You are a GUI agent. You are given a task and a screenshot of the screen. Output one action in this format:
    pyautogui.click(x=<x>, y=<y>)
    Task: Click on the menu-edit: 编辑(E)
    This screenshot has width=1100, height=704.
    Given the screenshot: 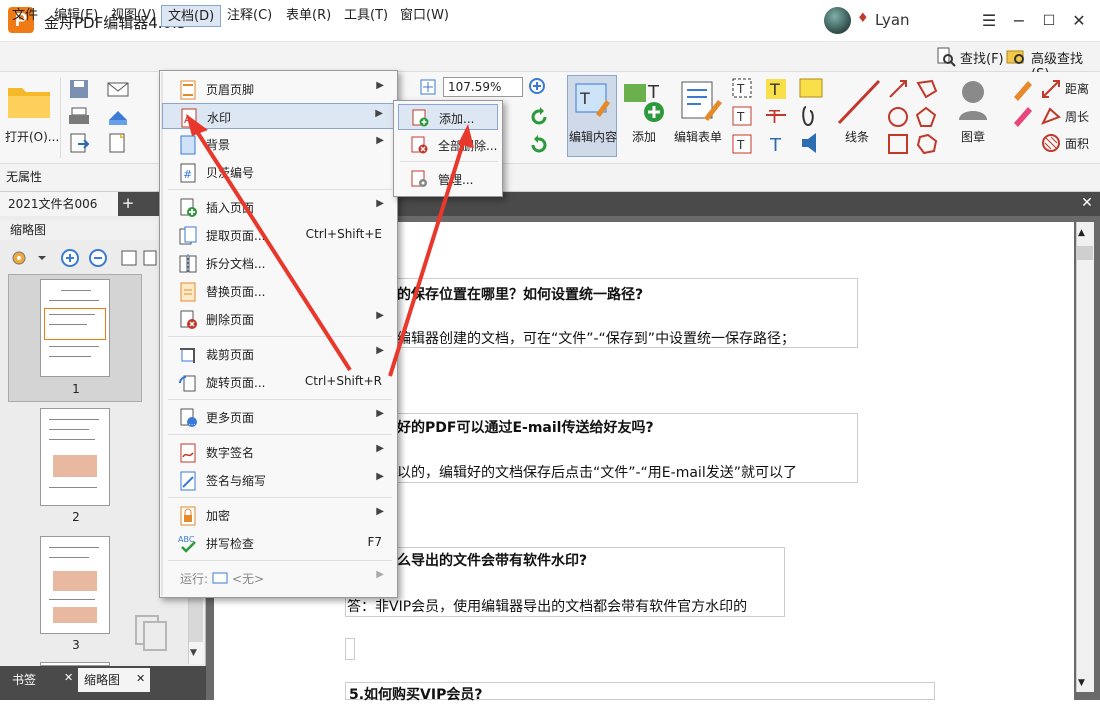 What is the action you would take?
    pyautogui.click(x=76, y=16)
    